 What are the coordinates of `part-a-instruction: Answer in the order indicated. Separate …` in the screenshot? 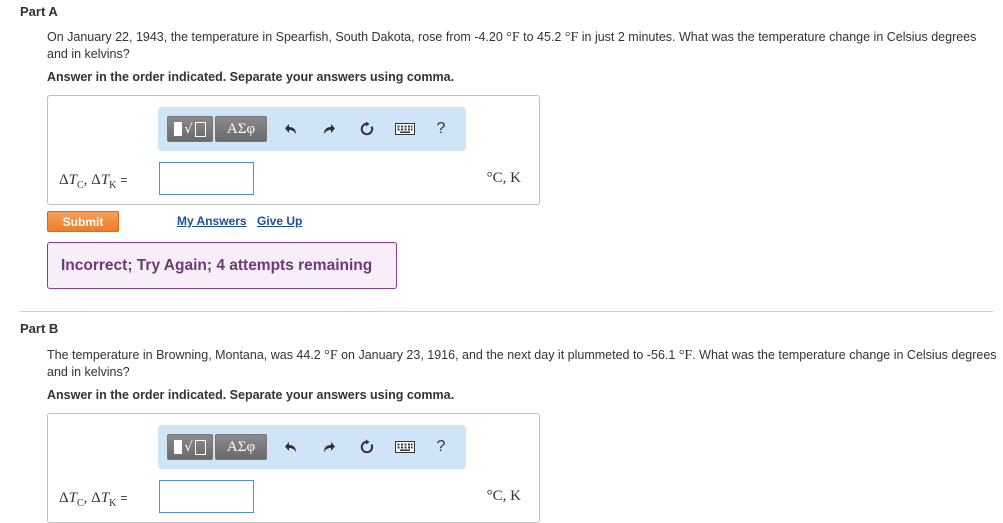 It's located at (251, 77).